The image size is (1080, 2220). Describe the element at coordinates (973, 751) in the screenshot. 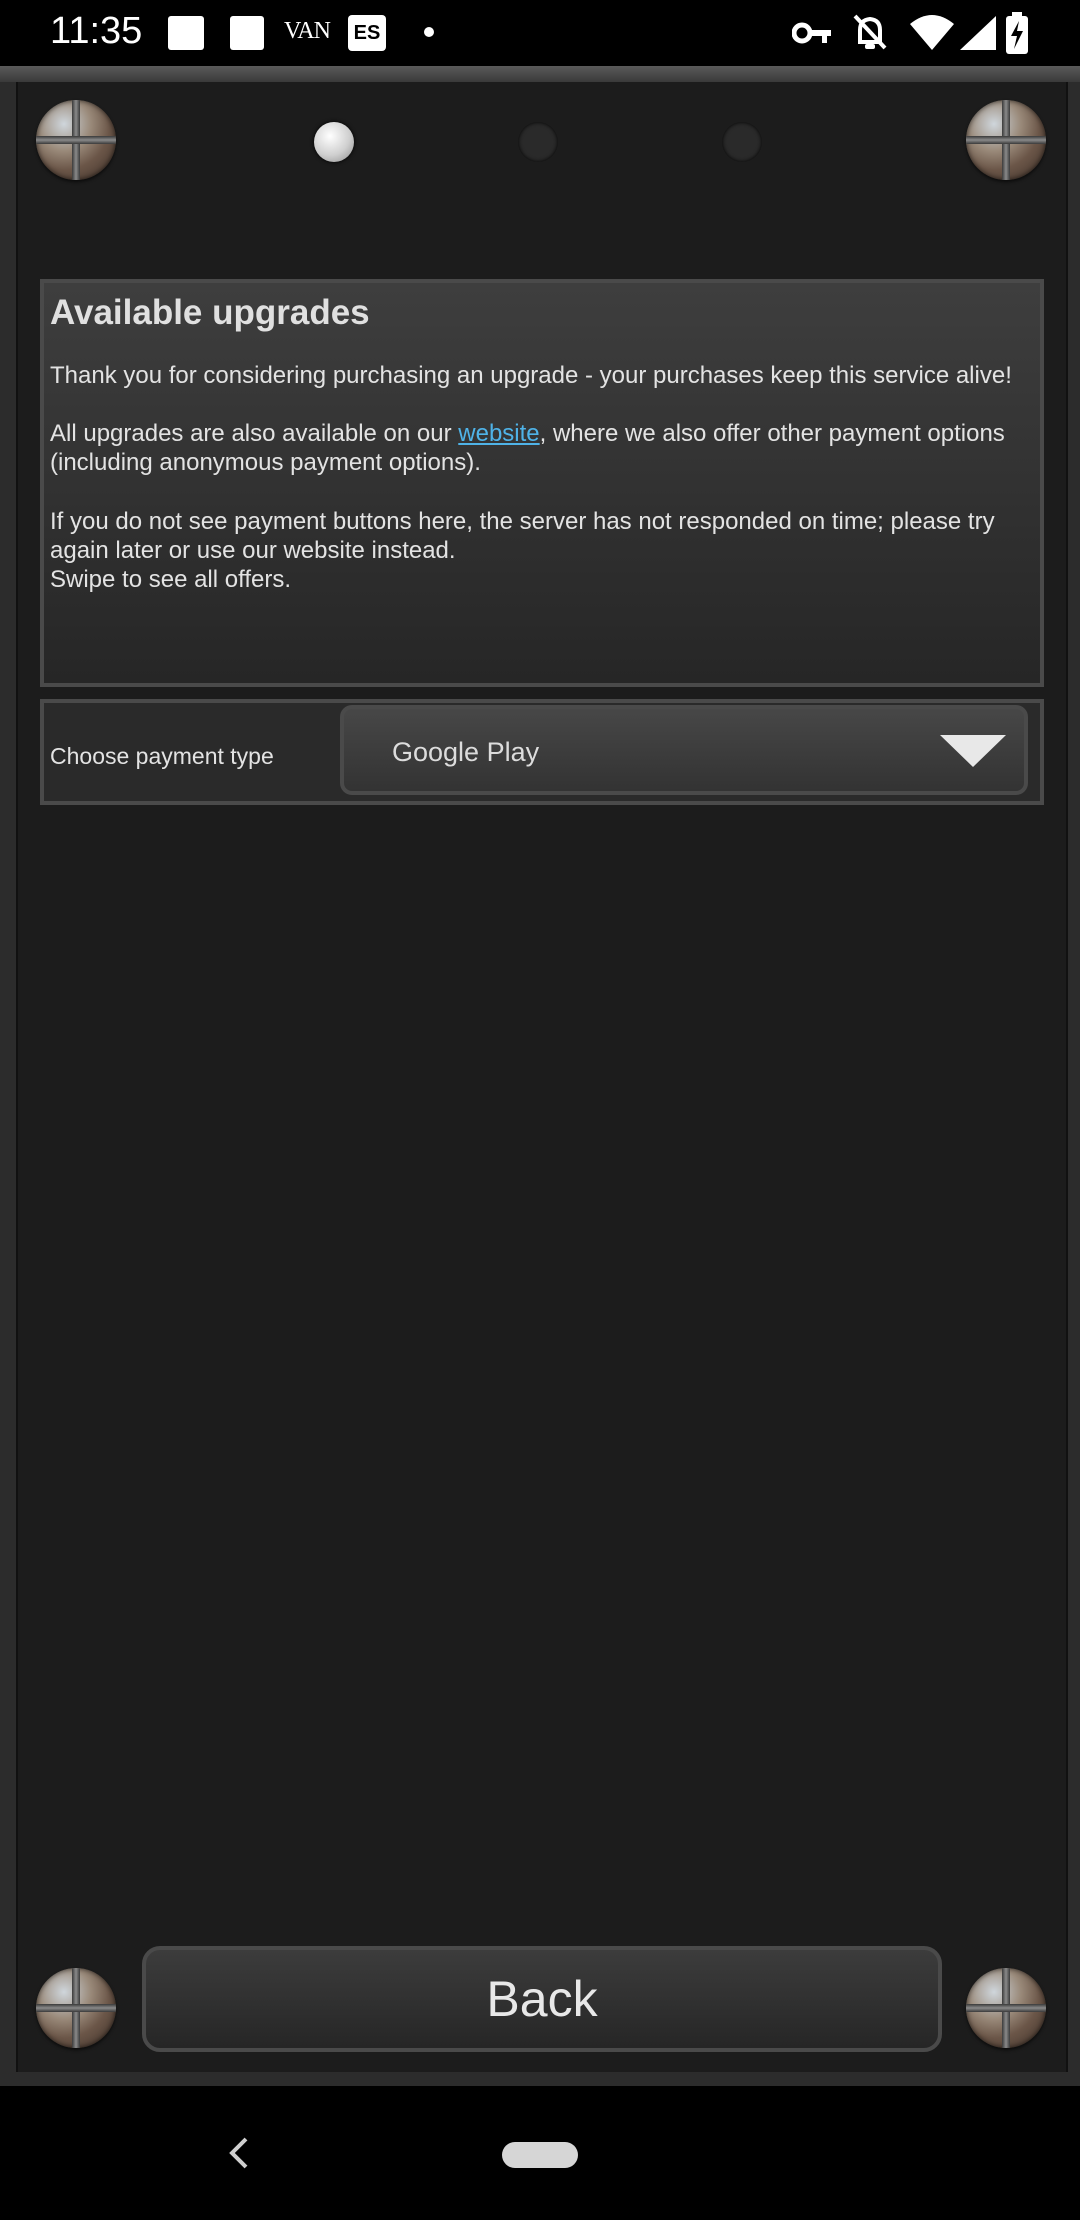

I see `dropdown-arrow-icon` at that location.